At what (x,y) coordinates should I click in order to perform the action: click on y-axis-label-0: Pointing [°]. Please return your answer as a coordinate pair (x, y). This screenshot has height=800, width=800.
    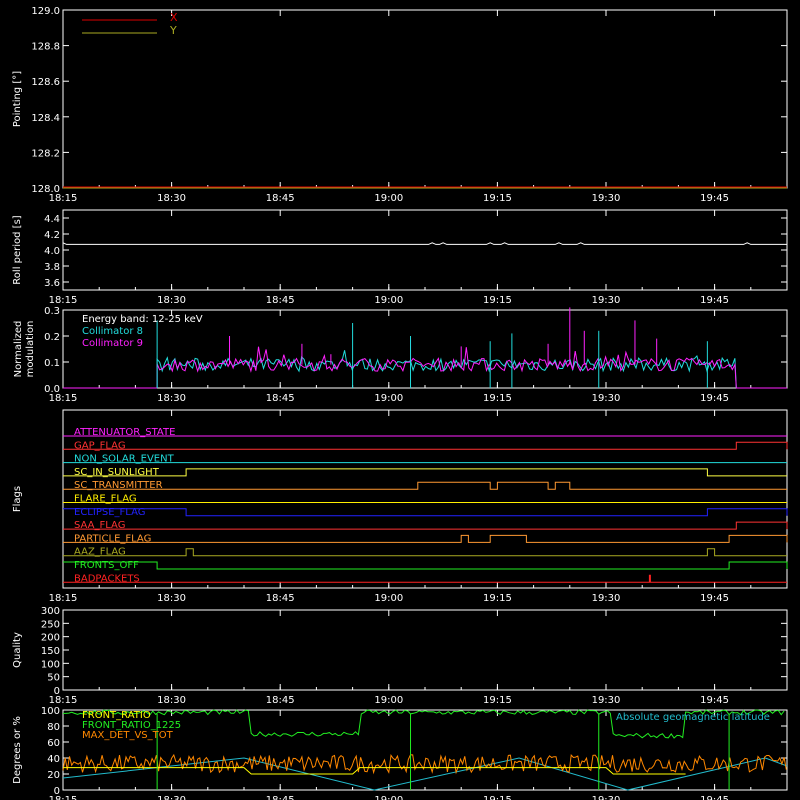
    Looking at the image, I should click on (17, 99).